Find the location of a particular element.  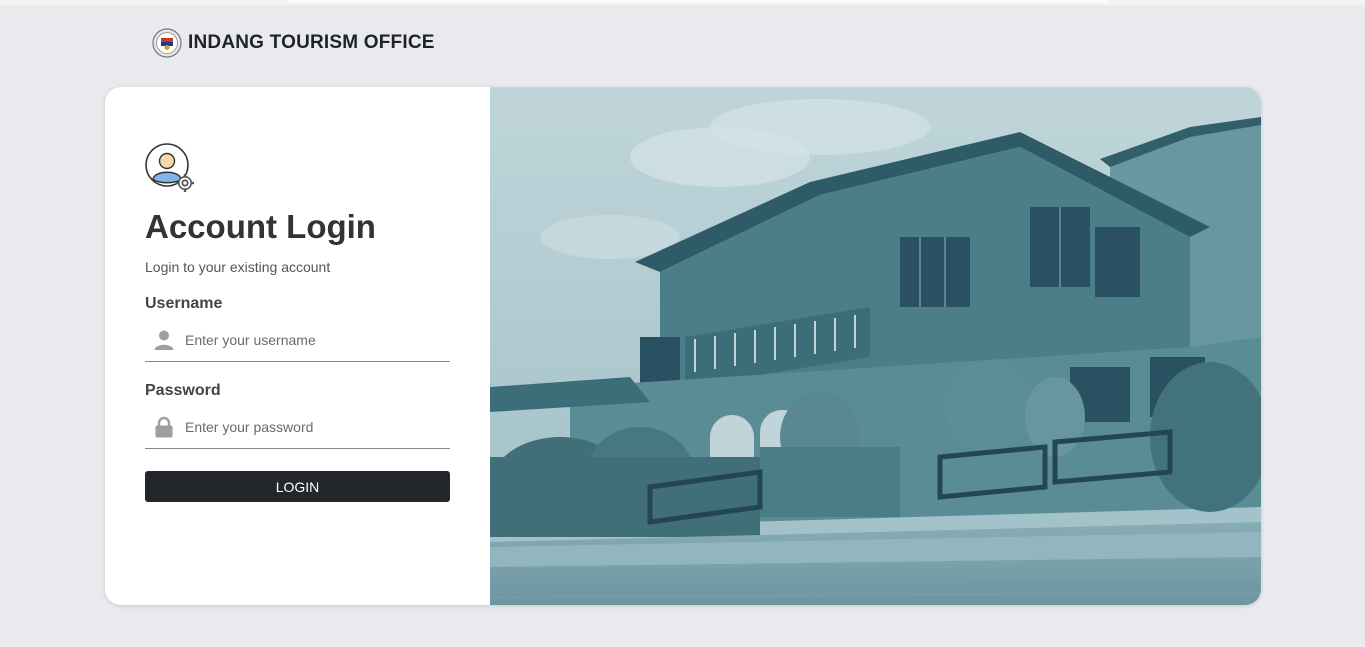

username-field is located at coordinates (297, 340).